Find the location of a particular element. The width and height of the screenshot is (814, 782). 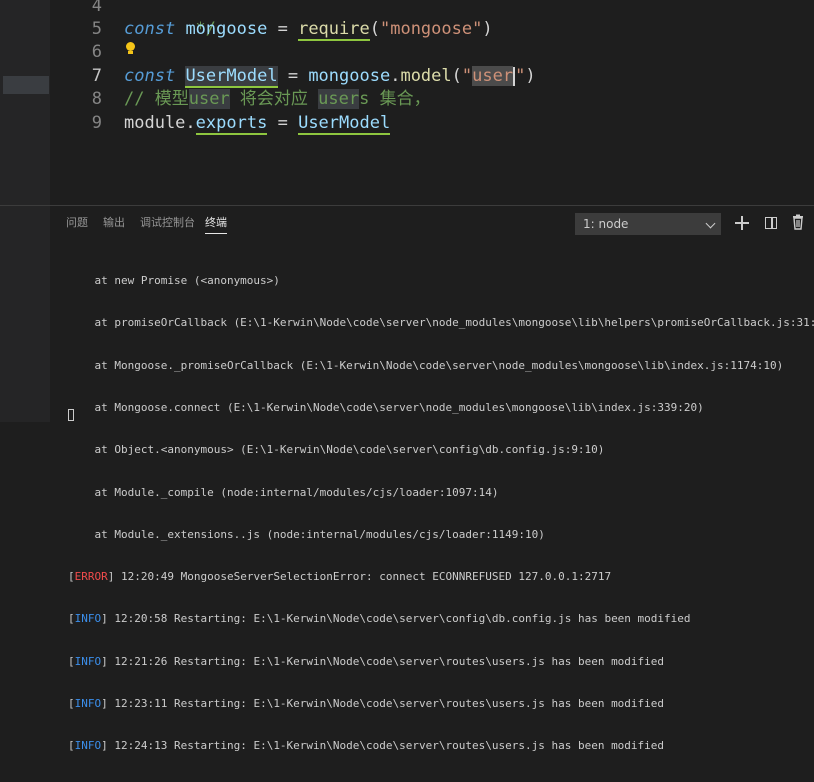

code-line: 6 is located at coordinates (407, 52).